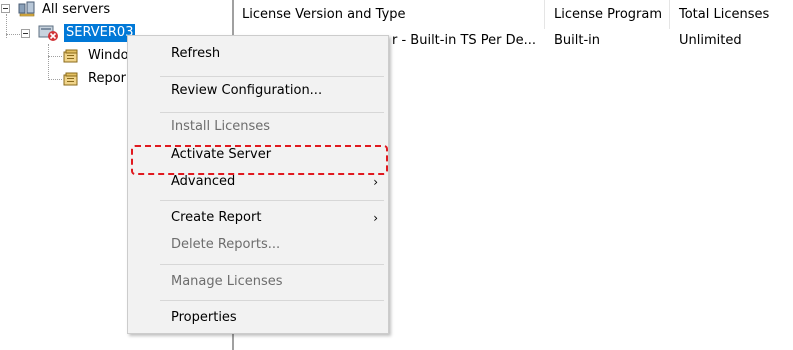 This screenshot has height=350, width=793. Describe the element at coordinates (5, 8) in the screenshot. I see `collapse-all-servers-icon` at that location.